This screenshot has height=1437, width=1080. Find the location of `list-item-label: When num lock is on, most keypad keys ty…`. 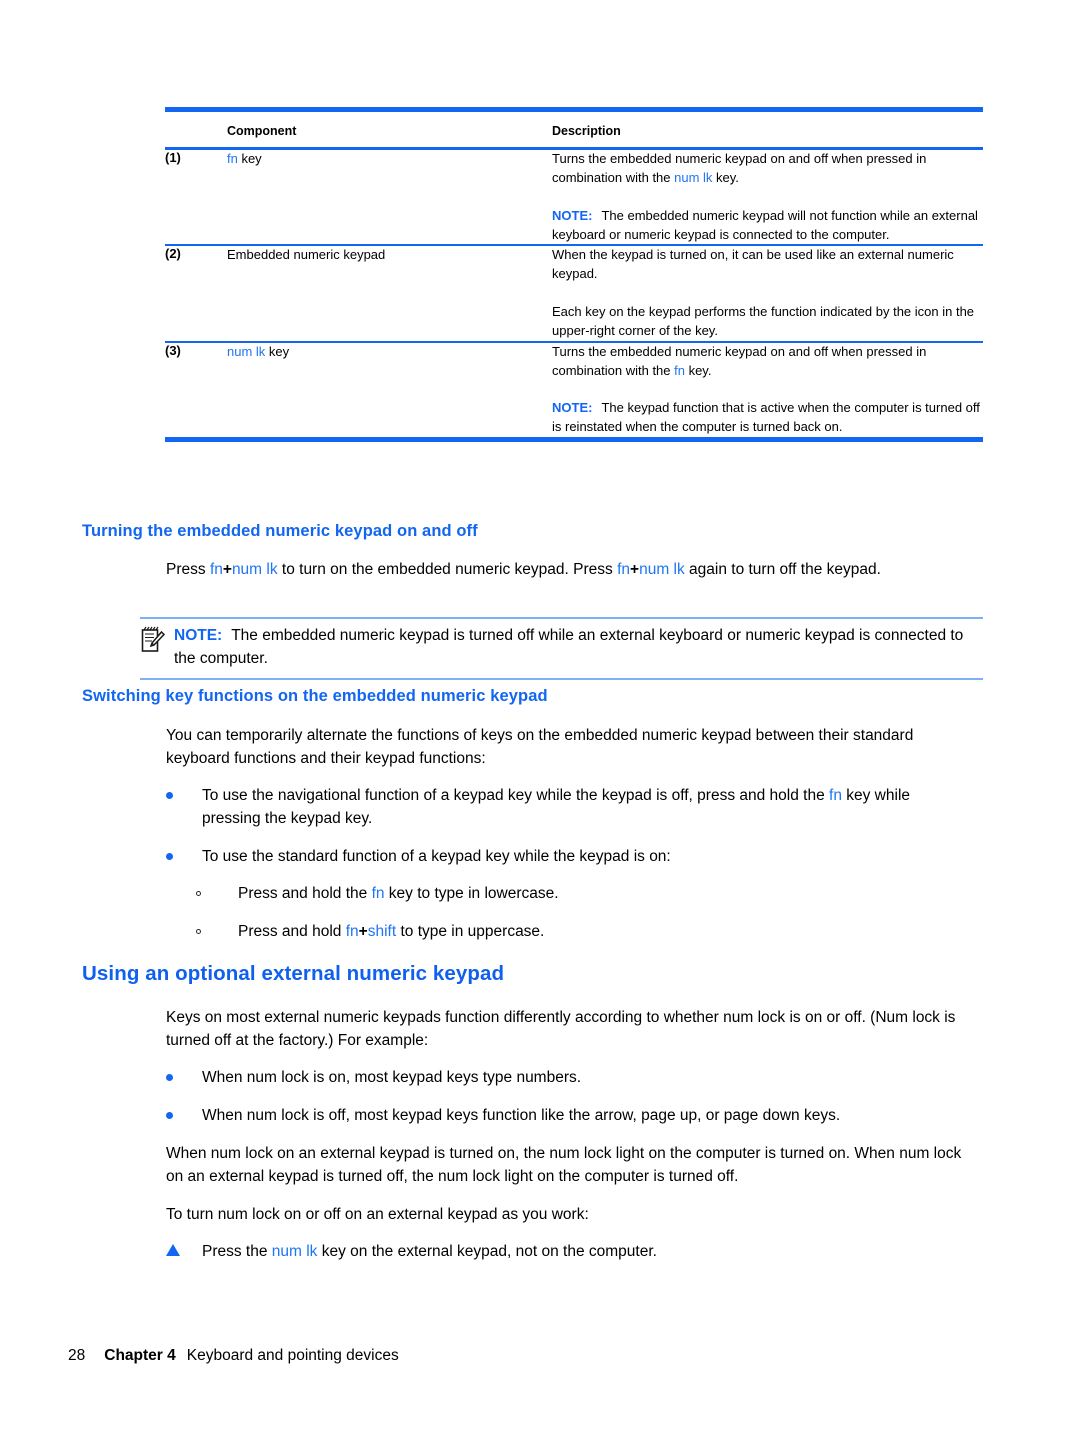

list-item-label: When num lock is on, most keypad keys ty… is located at coordinates (392, 1077).